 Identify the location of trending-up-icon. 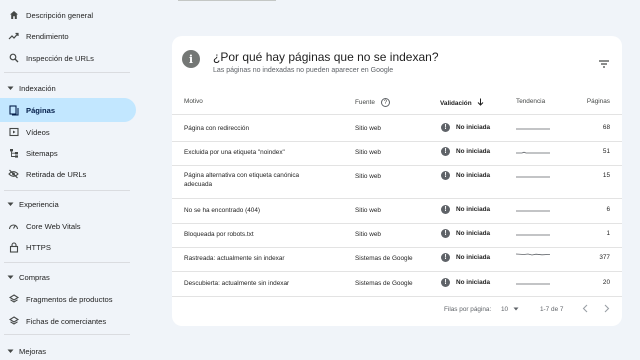
(13, 36).